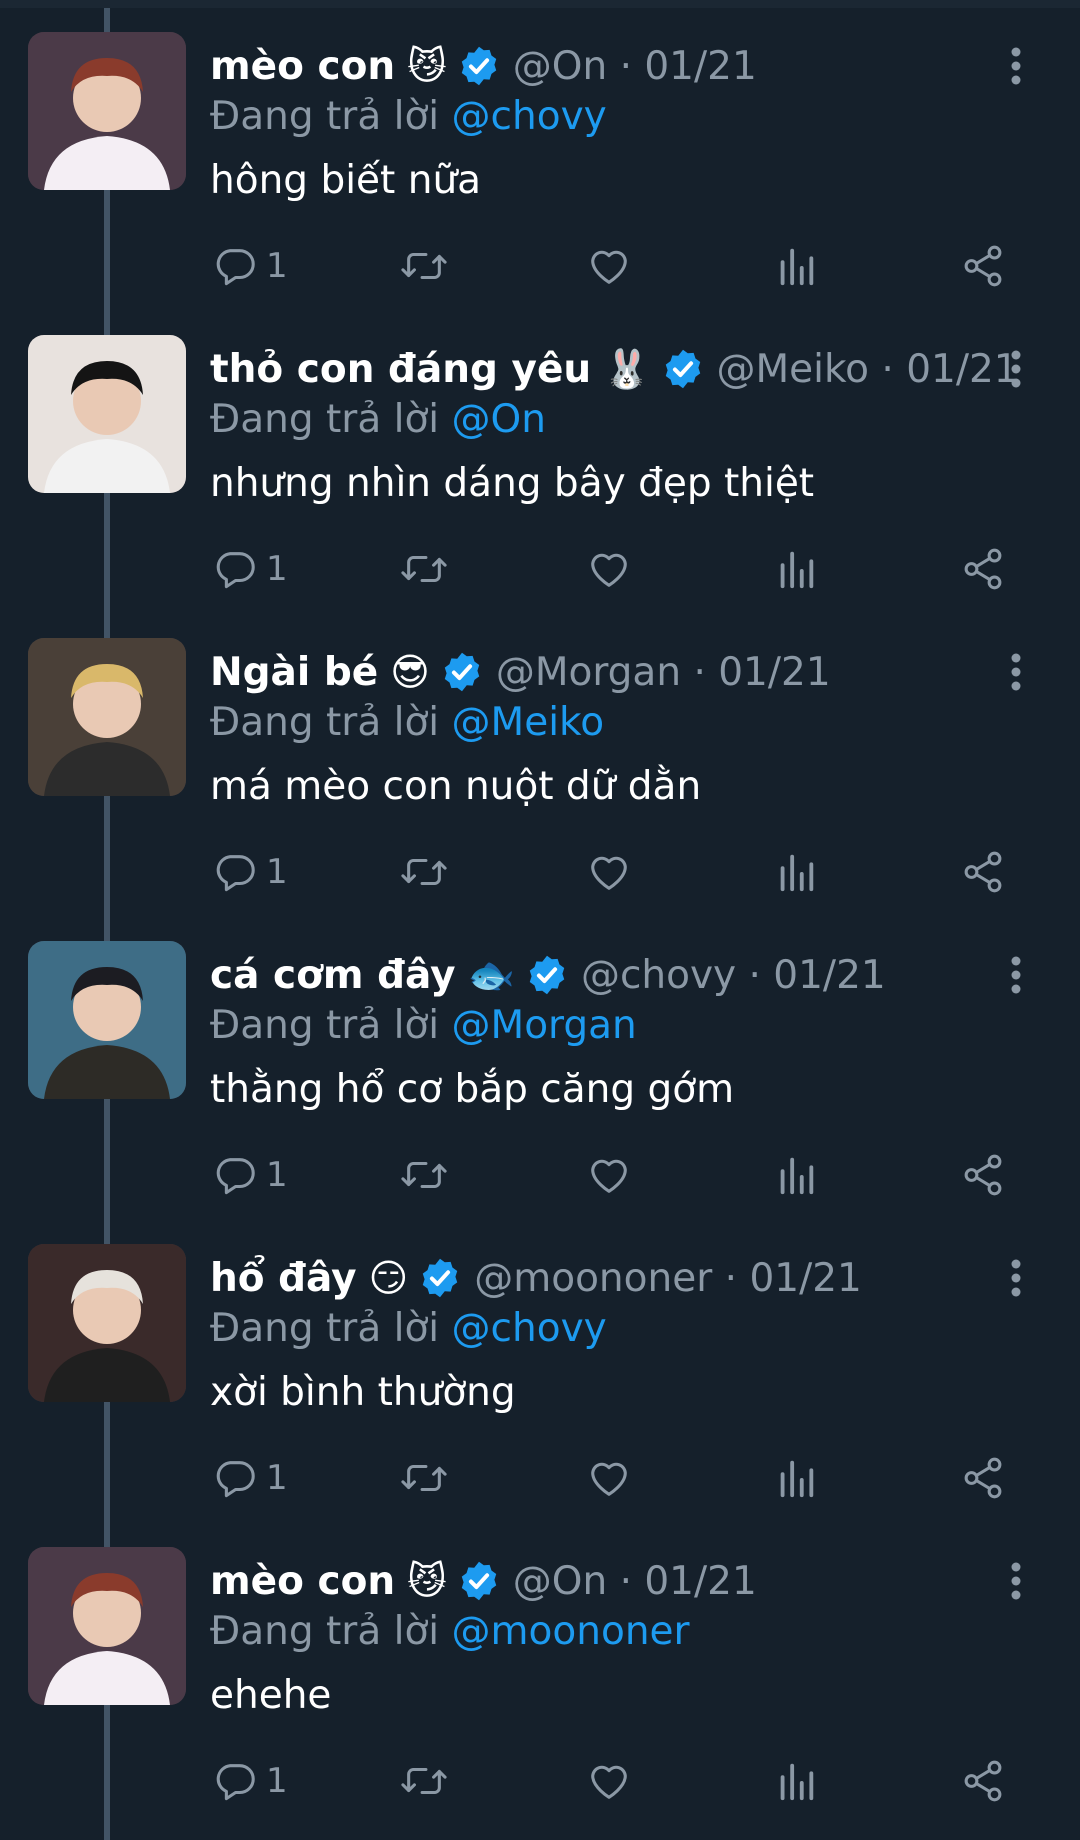 This screenshot has width=1080, height=1840. I want to click on name-emoji: 🐟, so click(491, 974).